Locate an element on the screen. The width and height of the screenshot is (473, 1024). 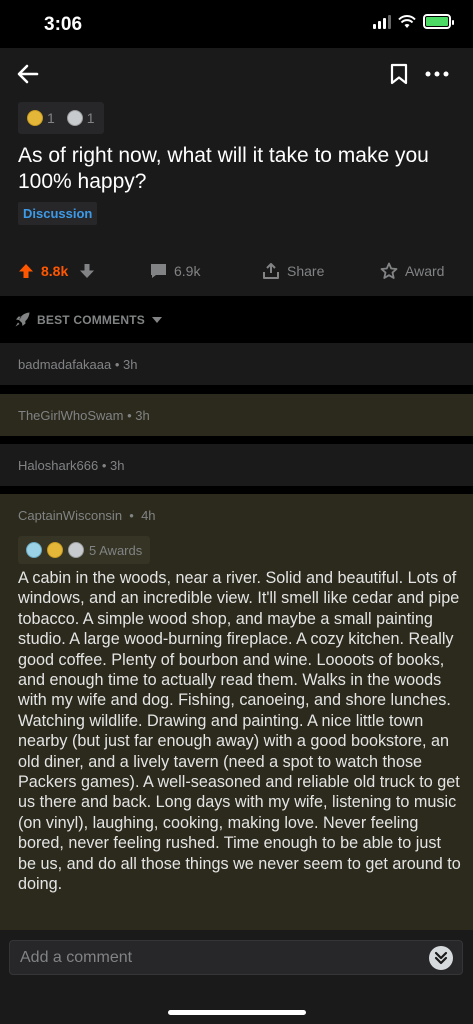
awards-count-label: 5 Awards is located at coordinates (116, 550).